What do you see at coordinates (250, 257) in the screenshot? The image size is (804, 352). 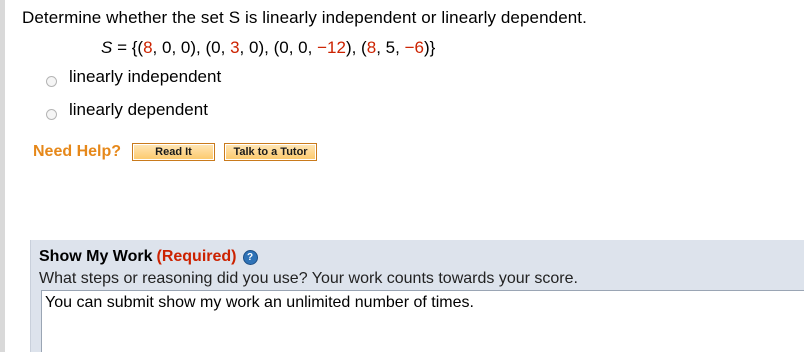 I see `help-icon: ?` at bounding box center [250, 257].